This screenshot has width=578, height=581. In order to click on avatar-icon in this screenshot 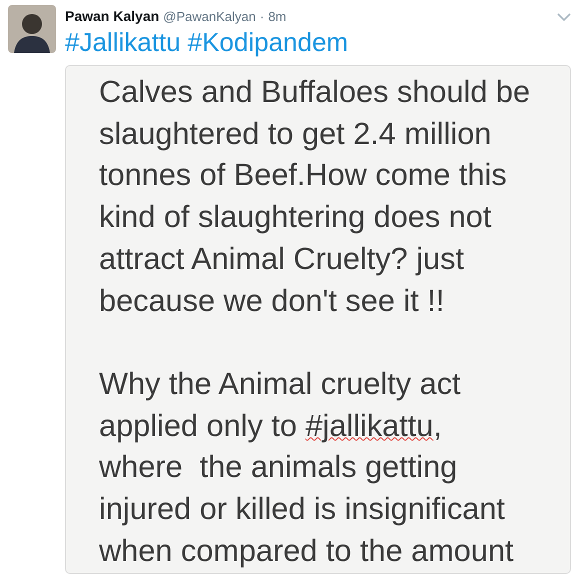, I will do `click(32, 29)`.